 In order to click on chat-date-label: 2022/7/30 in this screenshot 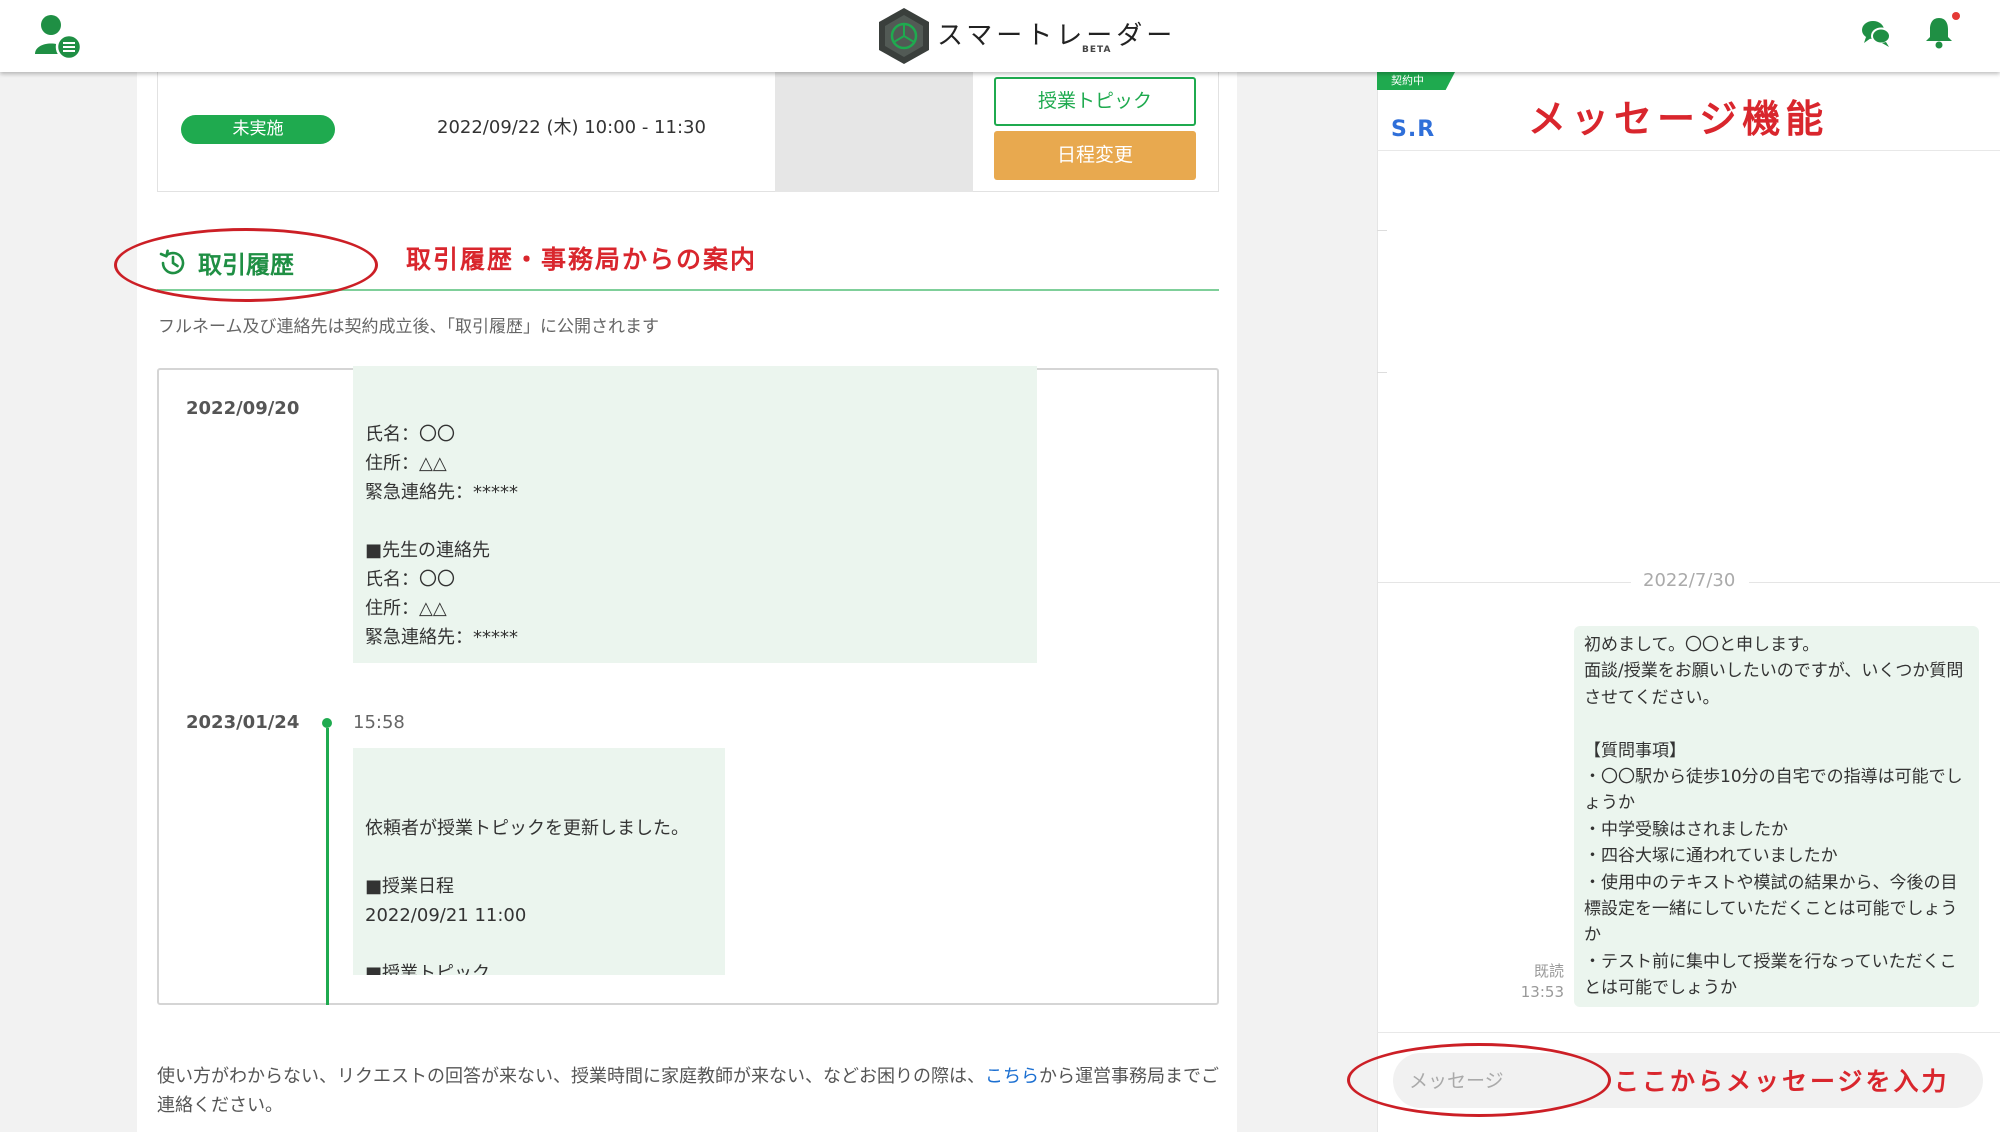, I will do `click(1689, 580)`.